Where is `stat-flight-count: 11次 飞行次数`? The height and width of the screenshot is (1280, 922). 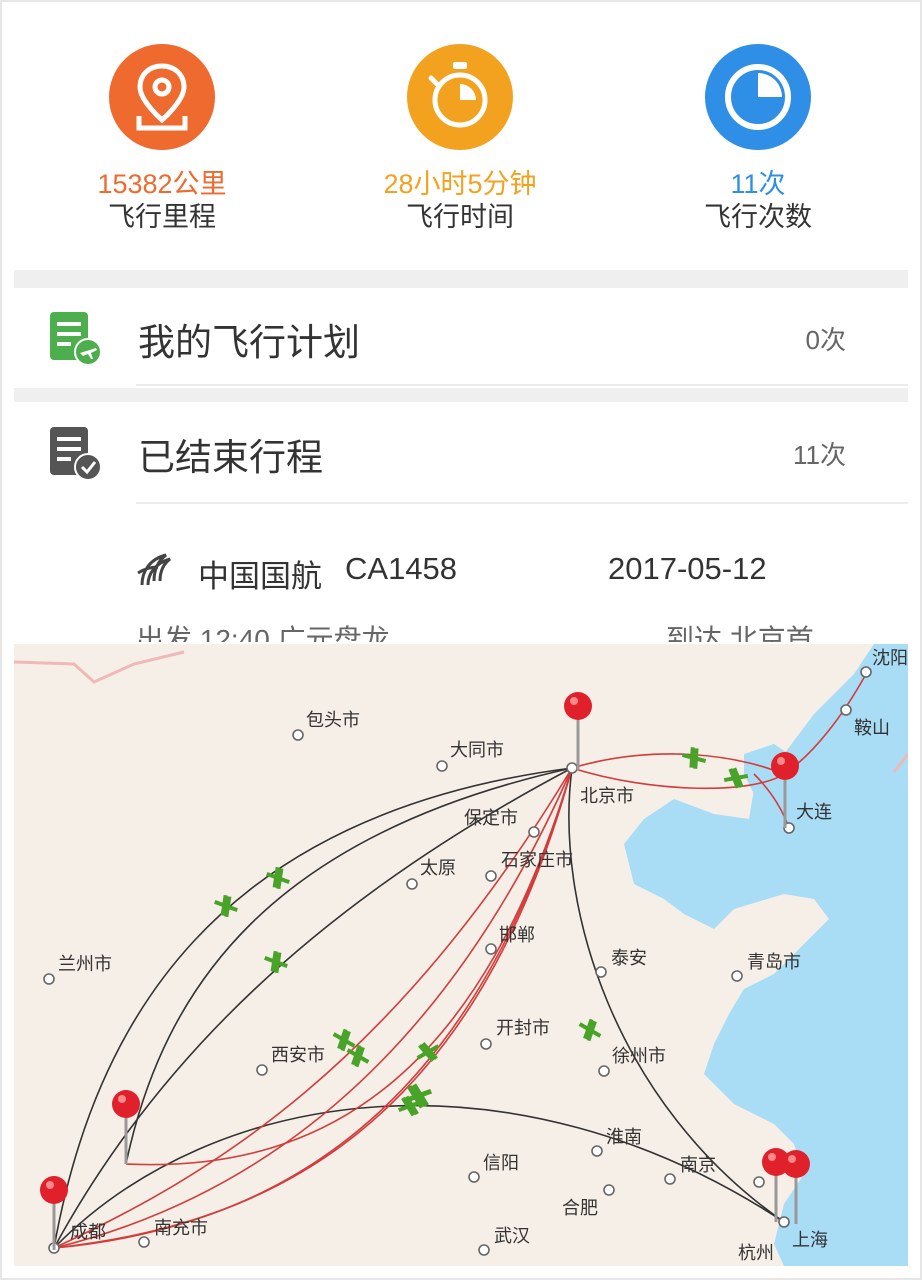 stat-flight-count: 11次 飞行次数 is located at coordinates (758, 139).